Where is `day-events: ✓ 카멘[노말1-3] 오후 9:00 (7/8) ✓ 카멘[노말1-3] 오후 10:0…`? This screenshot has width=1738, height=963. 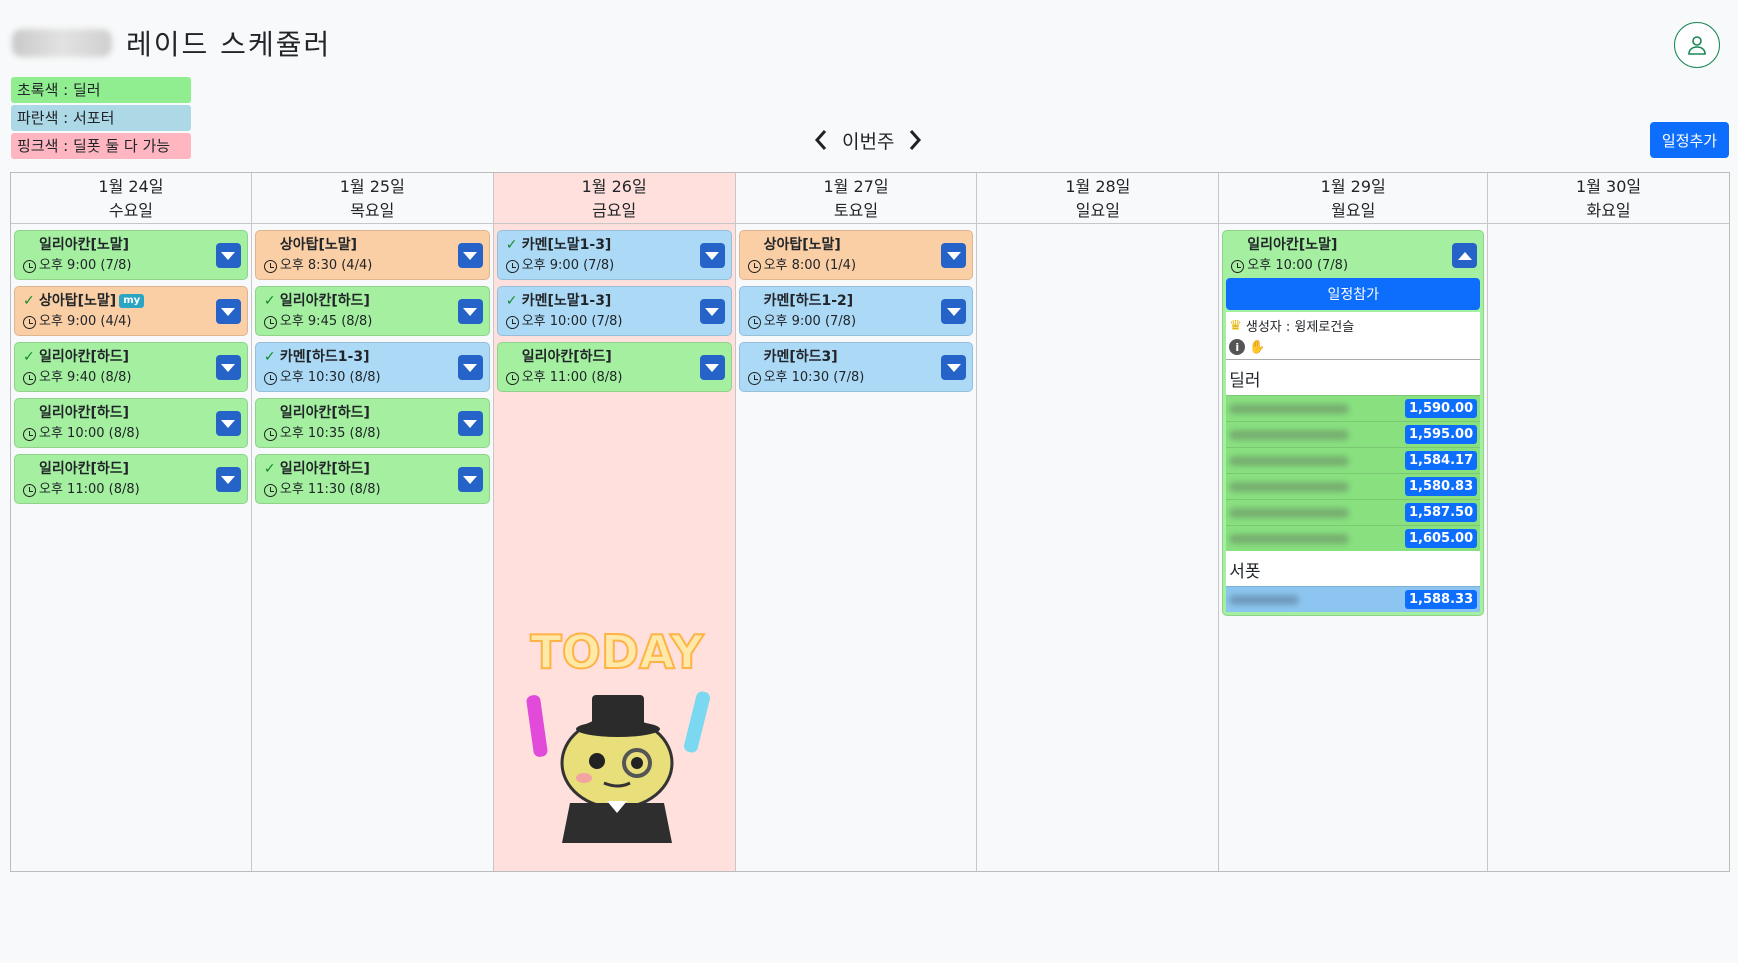
day-events: ✓ 카멘[노말1-3] 오후 9:00 (7/8) ✓ 카멘[노말1-3] 오후 10:0… is located at coordinates (614, 311).